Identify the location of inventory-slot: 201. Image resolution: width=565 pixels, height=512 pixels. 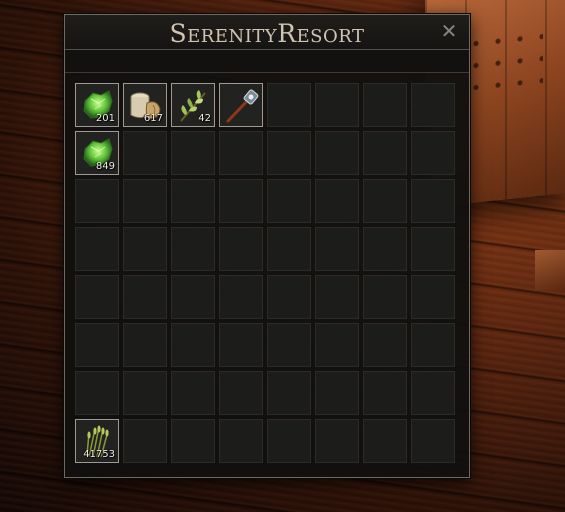
(97, 105).